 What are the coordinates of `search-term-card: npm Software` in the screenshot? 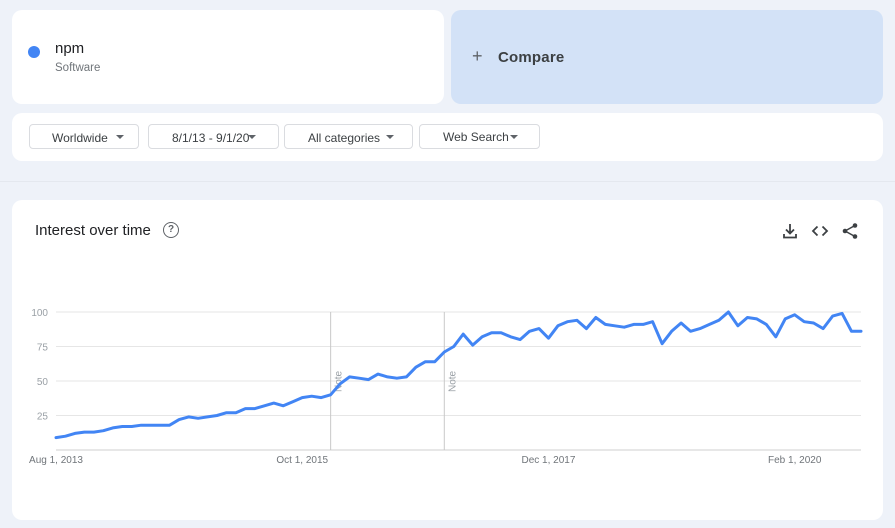 It's located at (228, 57).